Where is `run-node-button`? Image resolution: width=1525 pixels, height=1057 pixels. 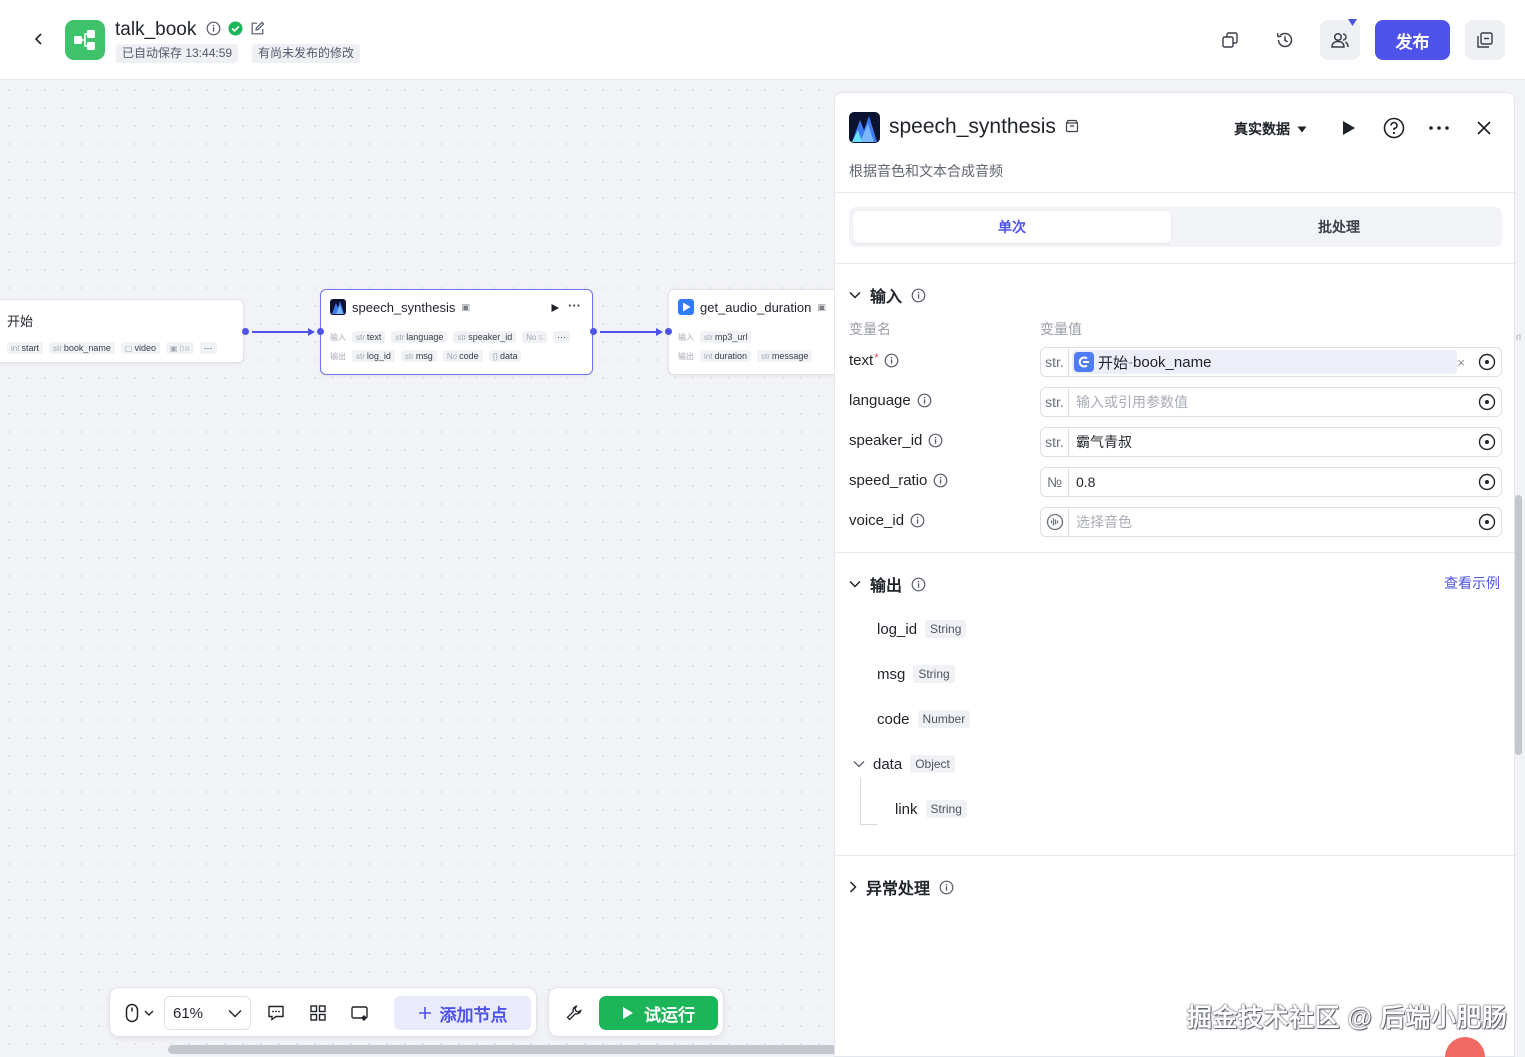
run-node-button is located at coordinates (1349, 128).